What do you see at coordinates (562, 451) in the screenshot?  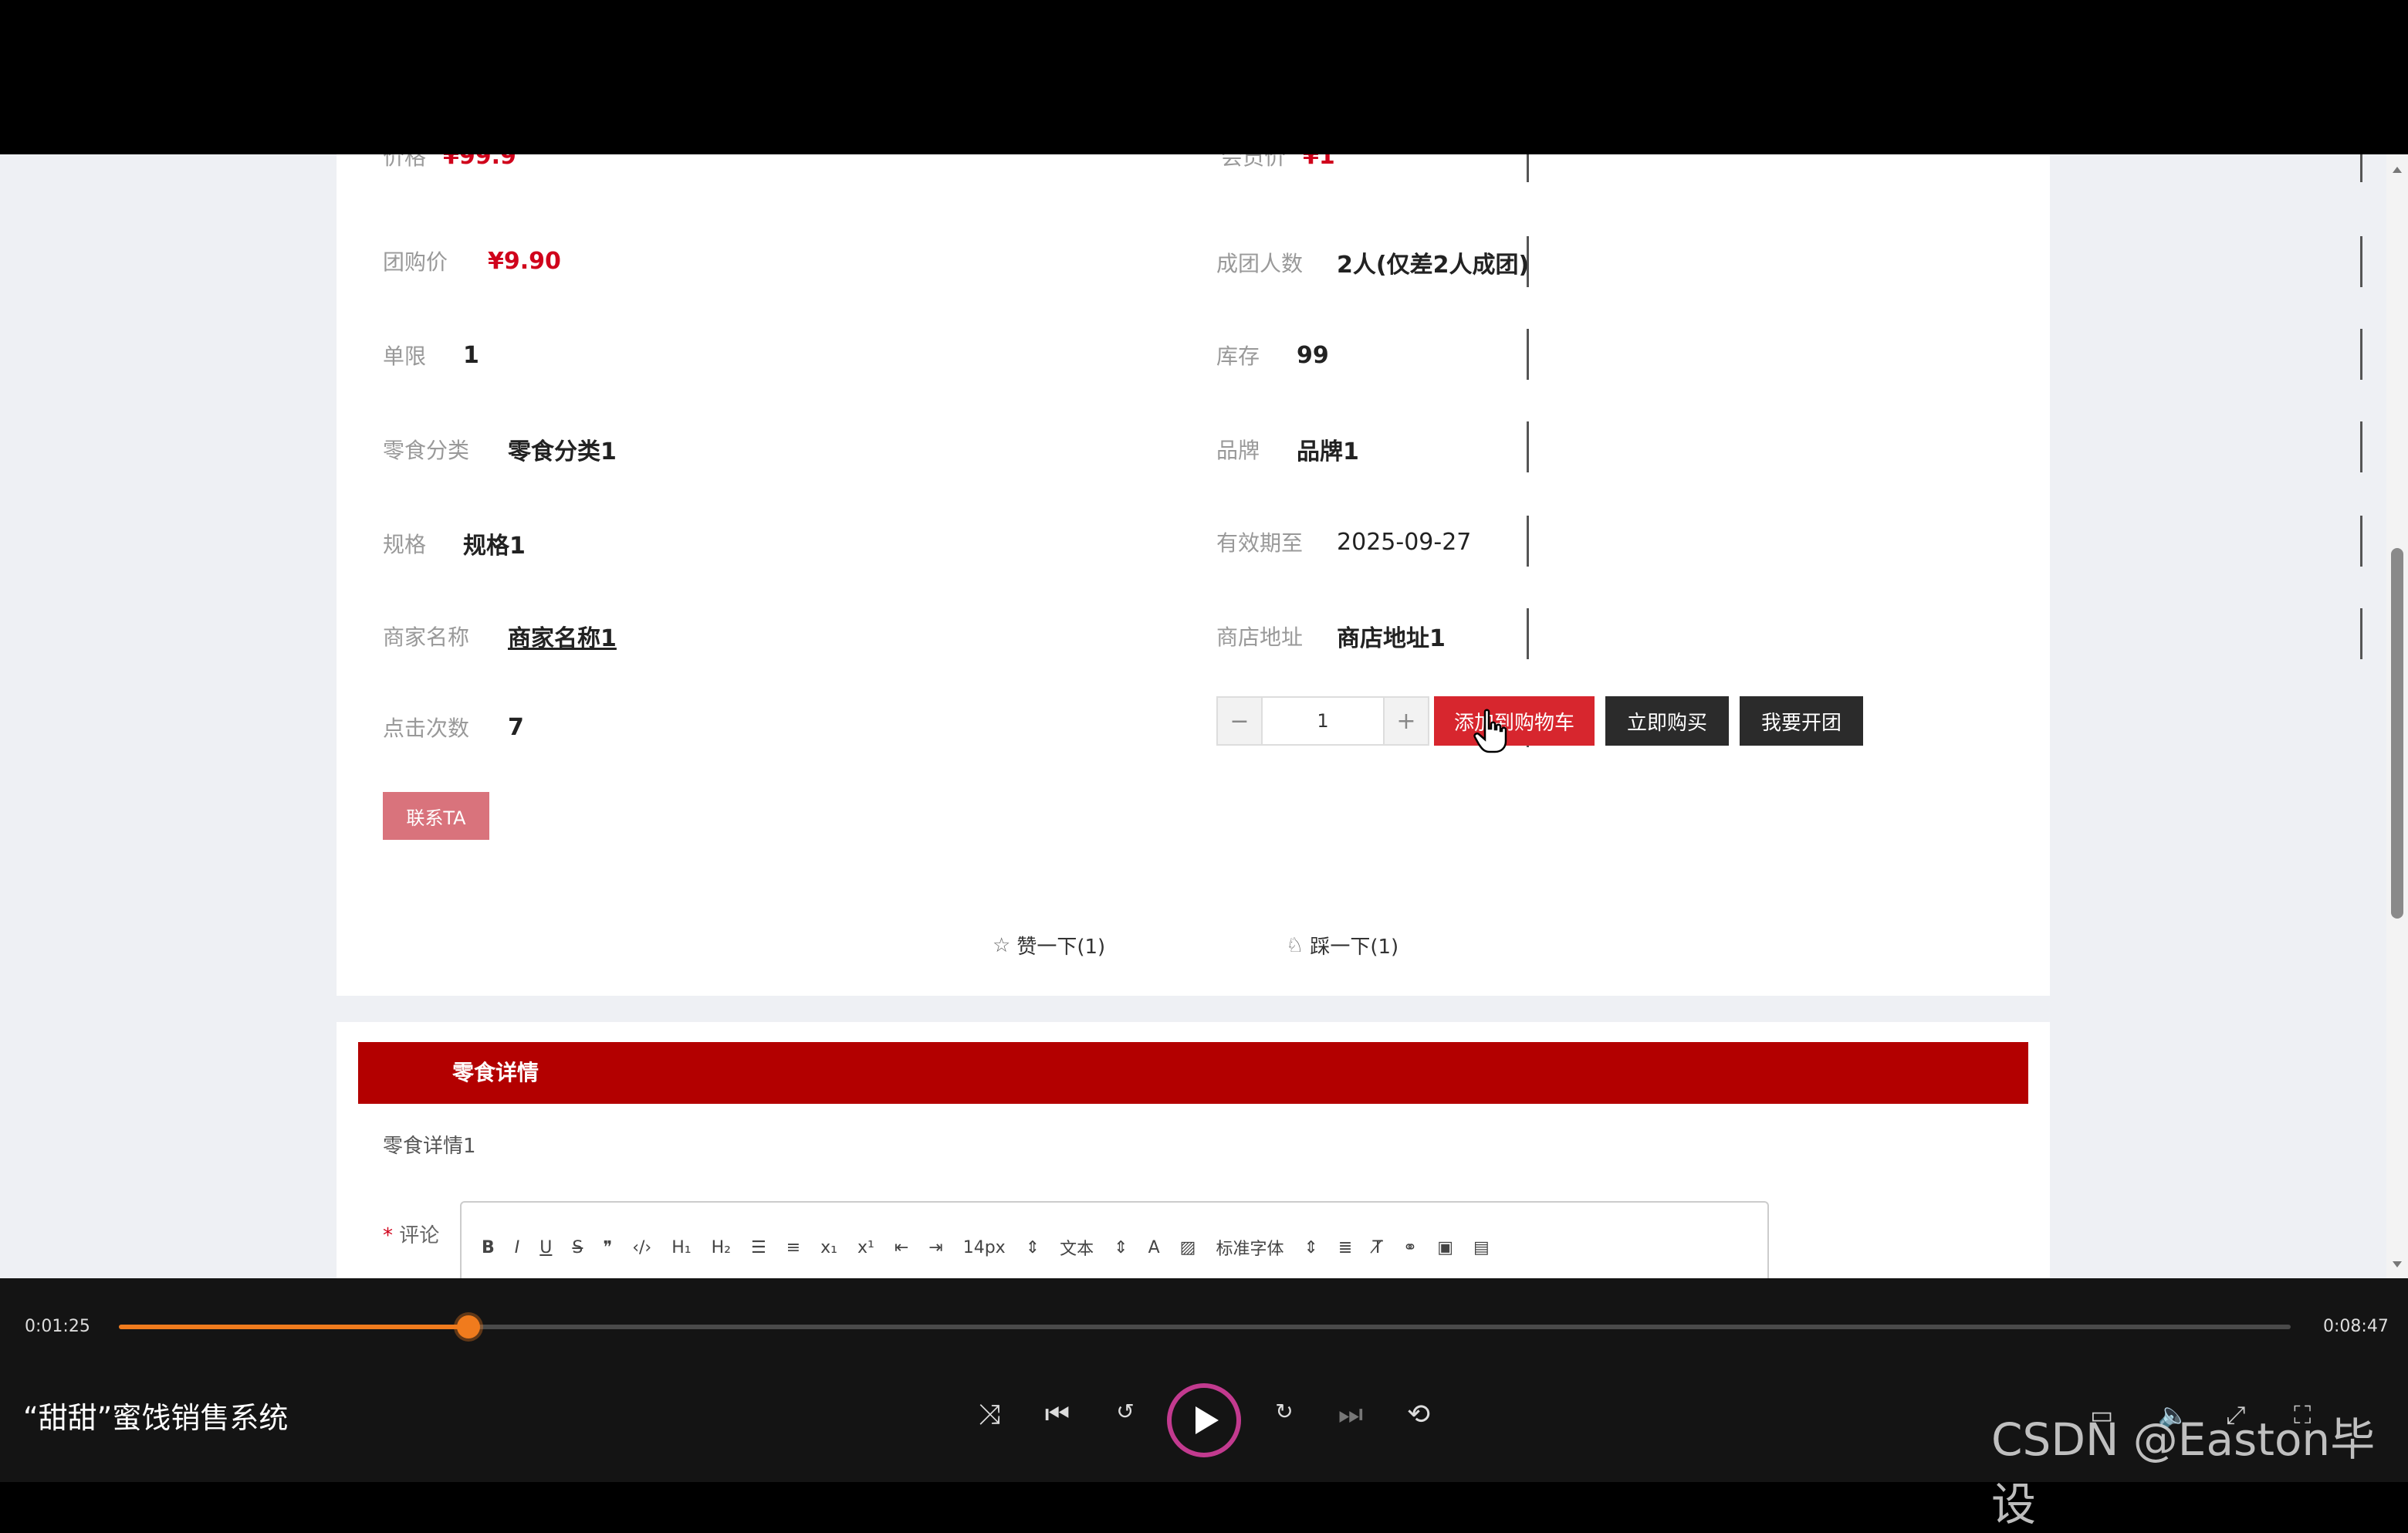 I see `category-value: 零食分类1` at bounding box center [562, 451].